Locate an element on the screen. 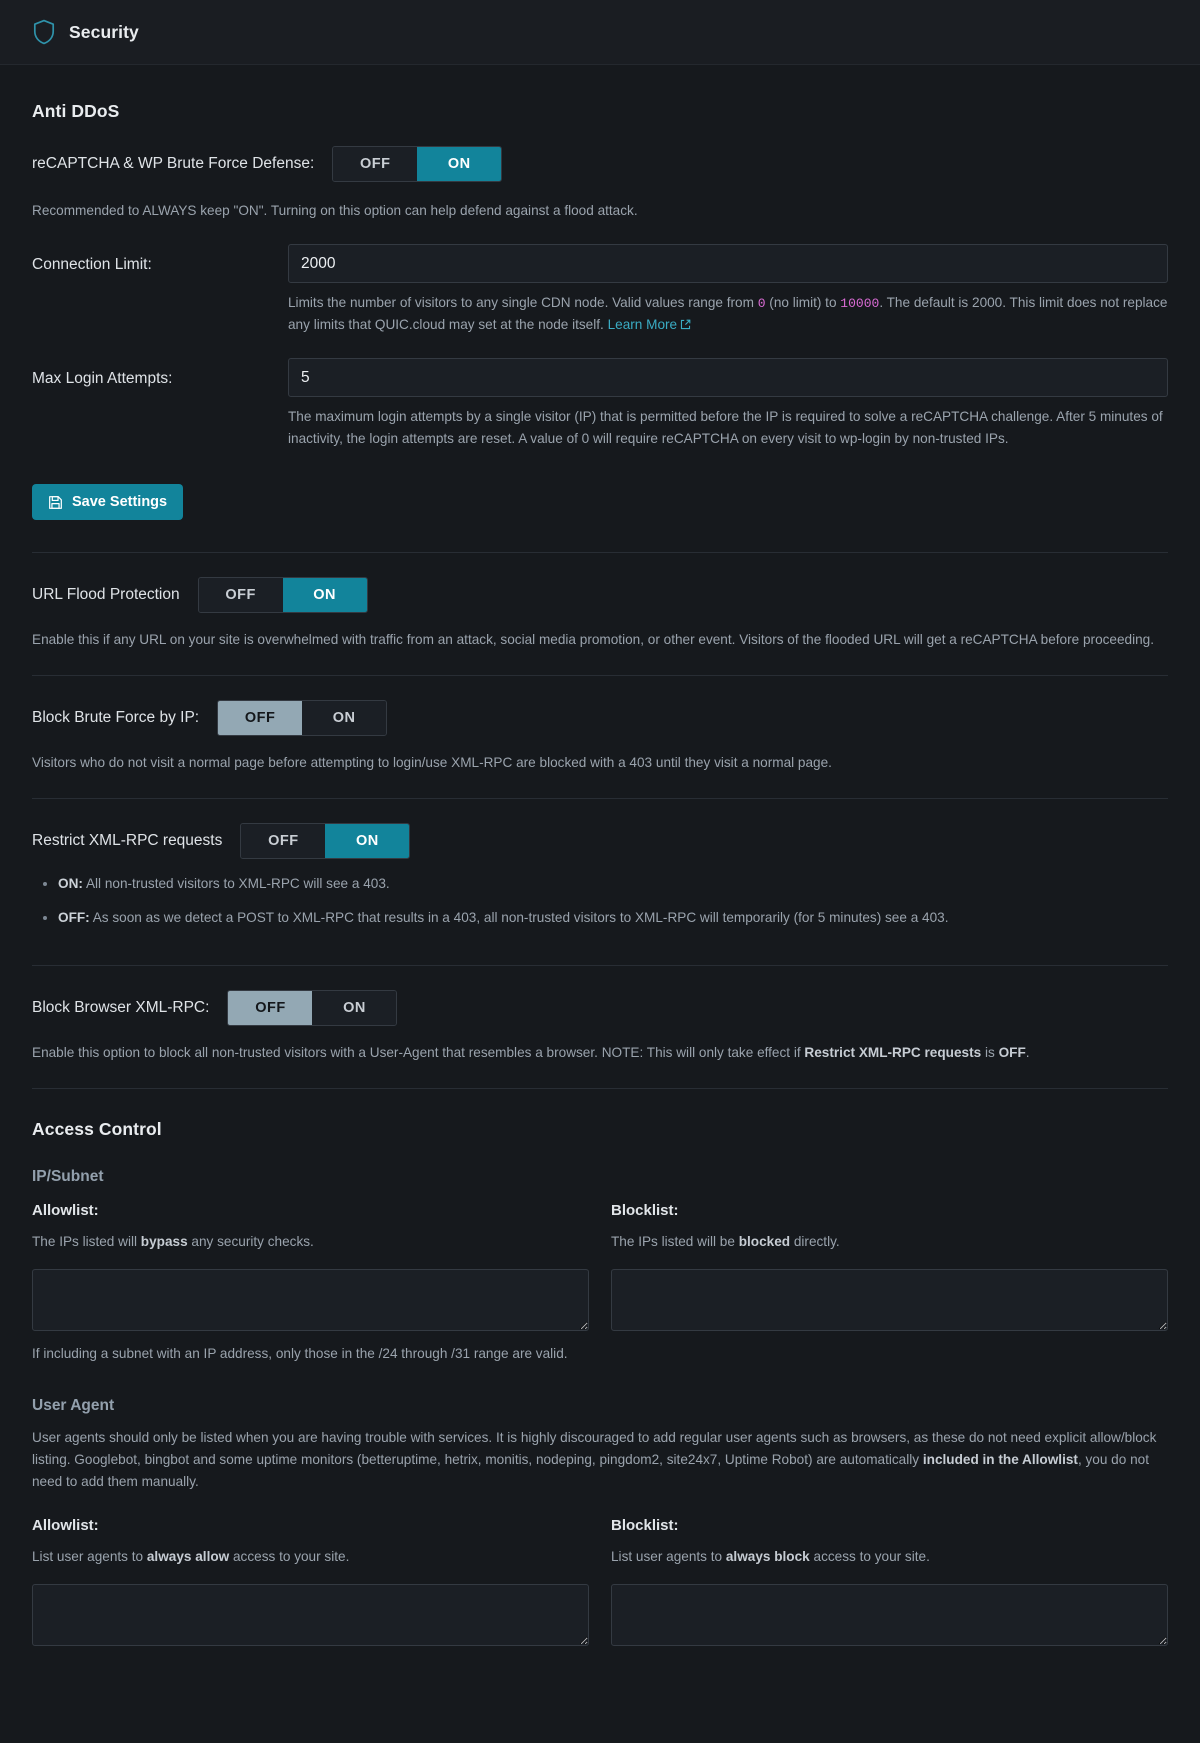  block-browser-xmlrpc-label: Block Browser XML-RPC: is located at coordinates (121, 1007).